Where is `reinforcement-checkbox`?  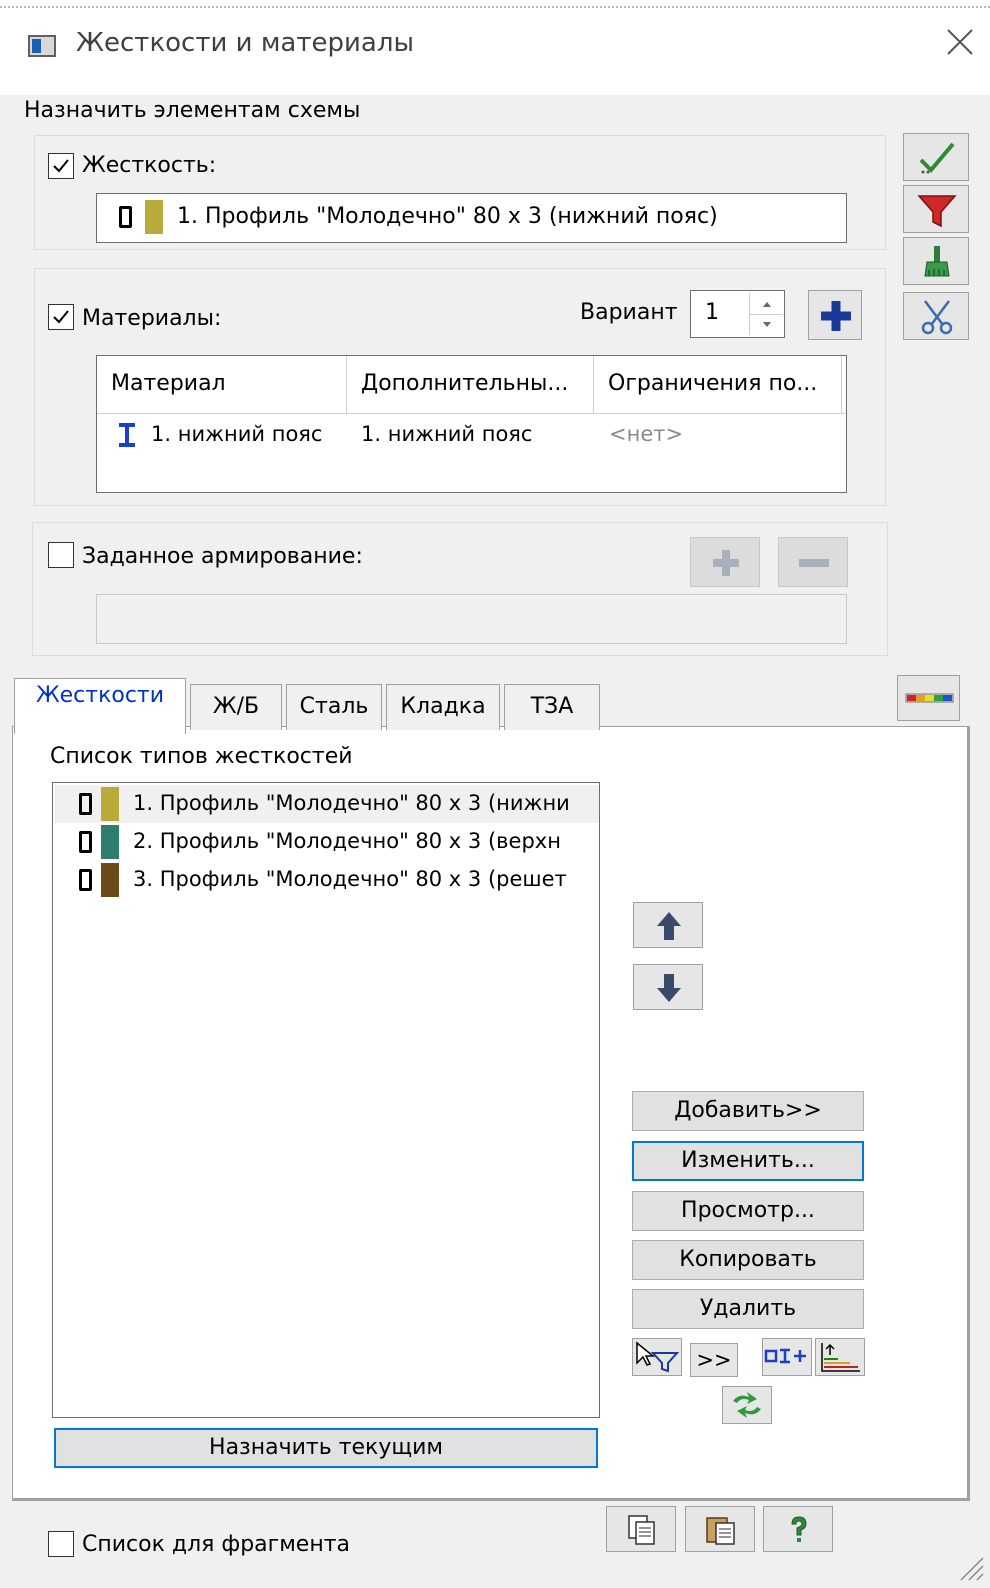
reinforcement-checkbox is located at coordinates (61, 555).